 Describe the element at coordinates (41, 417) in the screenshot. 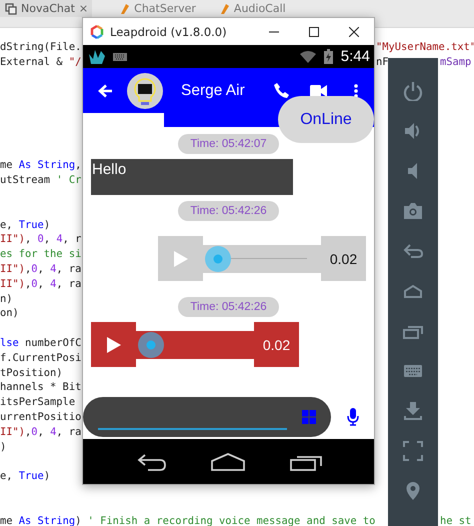

I see `code-line: urrentPositio` at that location.